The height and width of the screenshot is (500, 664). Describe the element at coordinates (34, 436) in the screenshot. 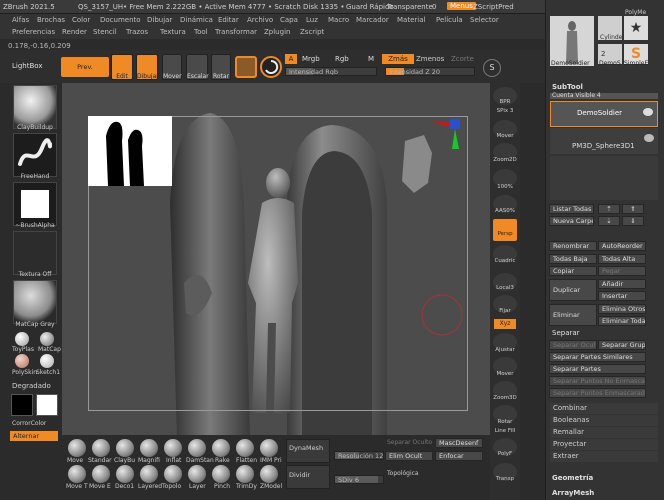

I see `alternate-button: Alternar` at that location.